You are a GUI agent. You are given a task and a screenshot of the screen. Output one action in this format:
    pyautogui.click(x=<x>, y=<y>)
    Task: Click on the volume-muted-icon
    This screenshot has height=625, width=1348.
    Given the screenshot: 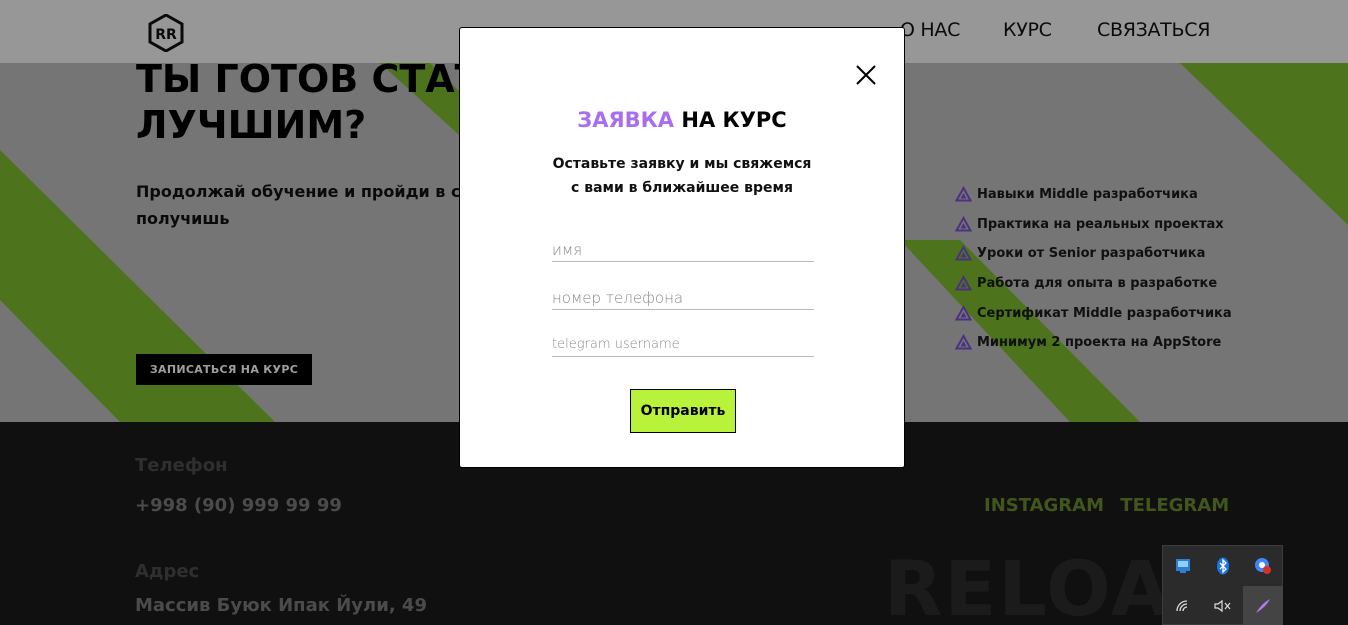 What is the action you would take?
    pyautogui.click(x=1223, y=605)
    